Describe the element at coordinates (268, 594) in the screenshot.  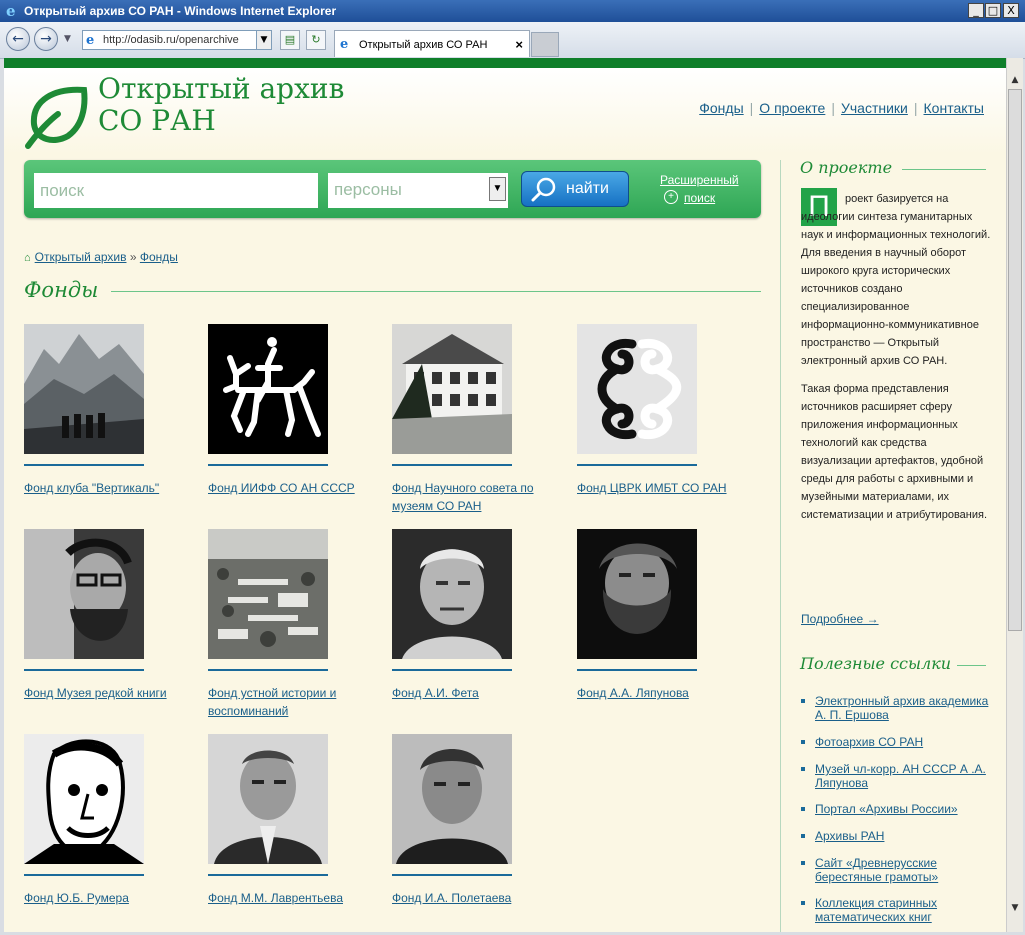
I see `aerial-city-photo` at that location.